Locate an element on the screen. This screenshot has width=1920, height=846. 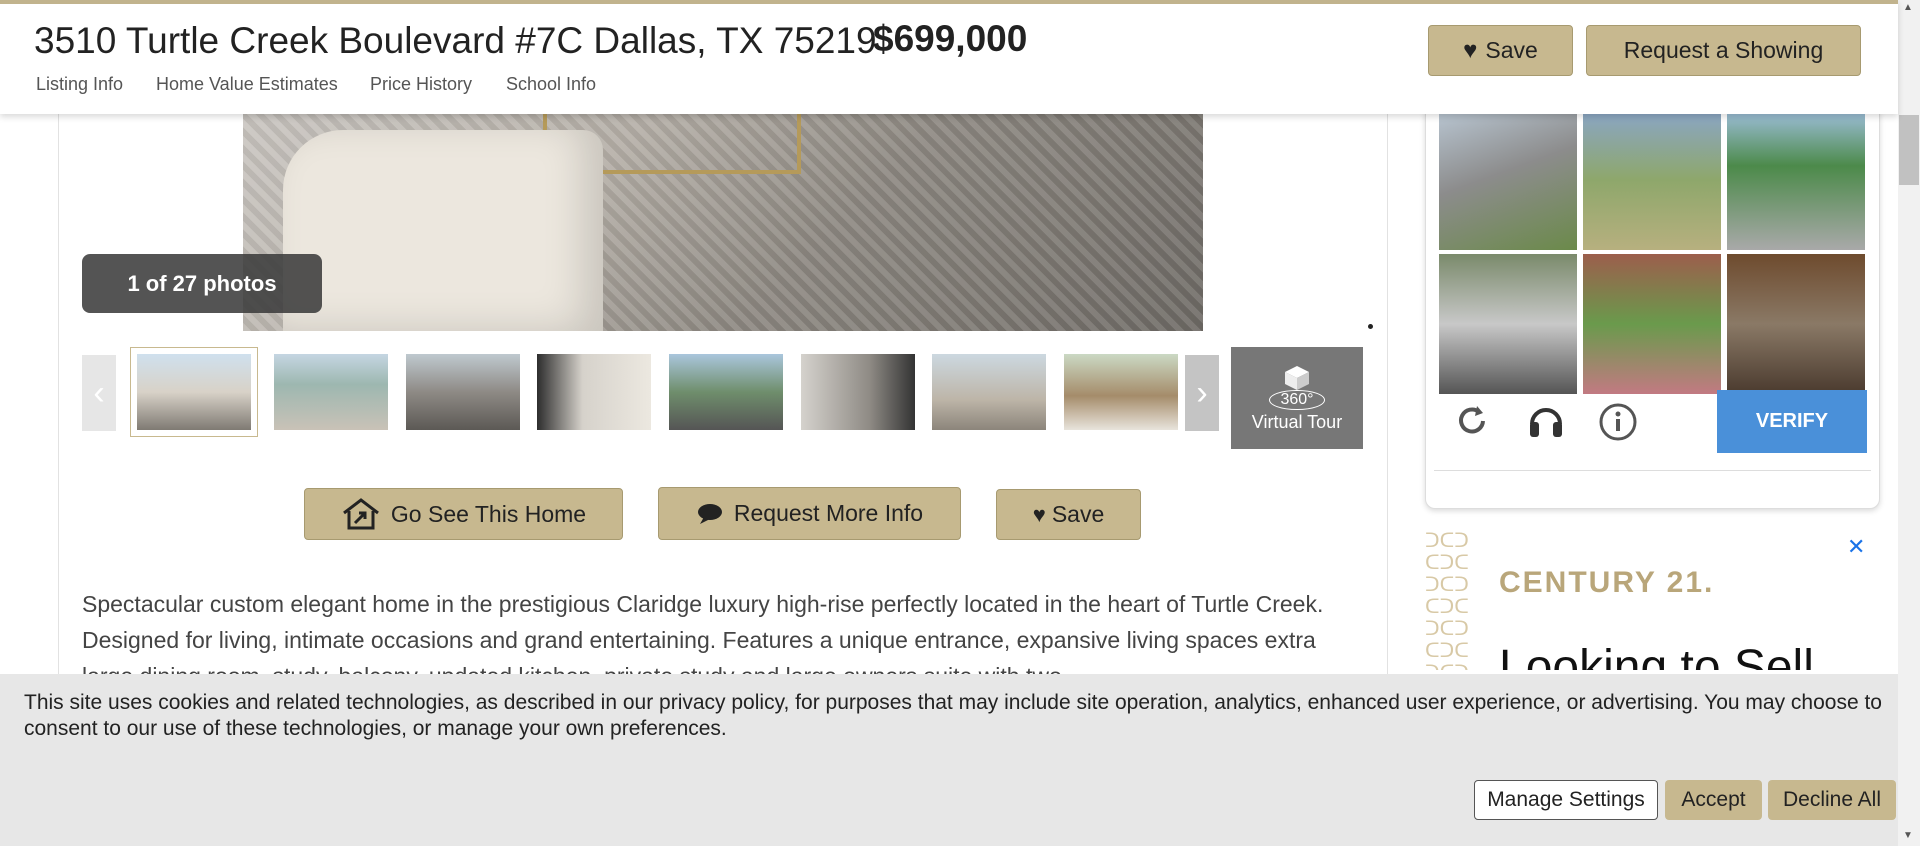
request-more-info-button: Request More Info is located at coordinates (809, 513).